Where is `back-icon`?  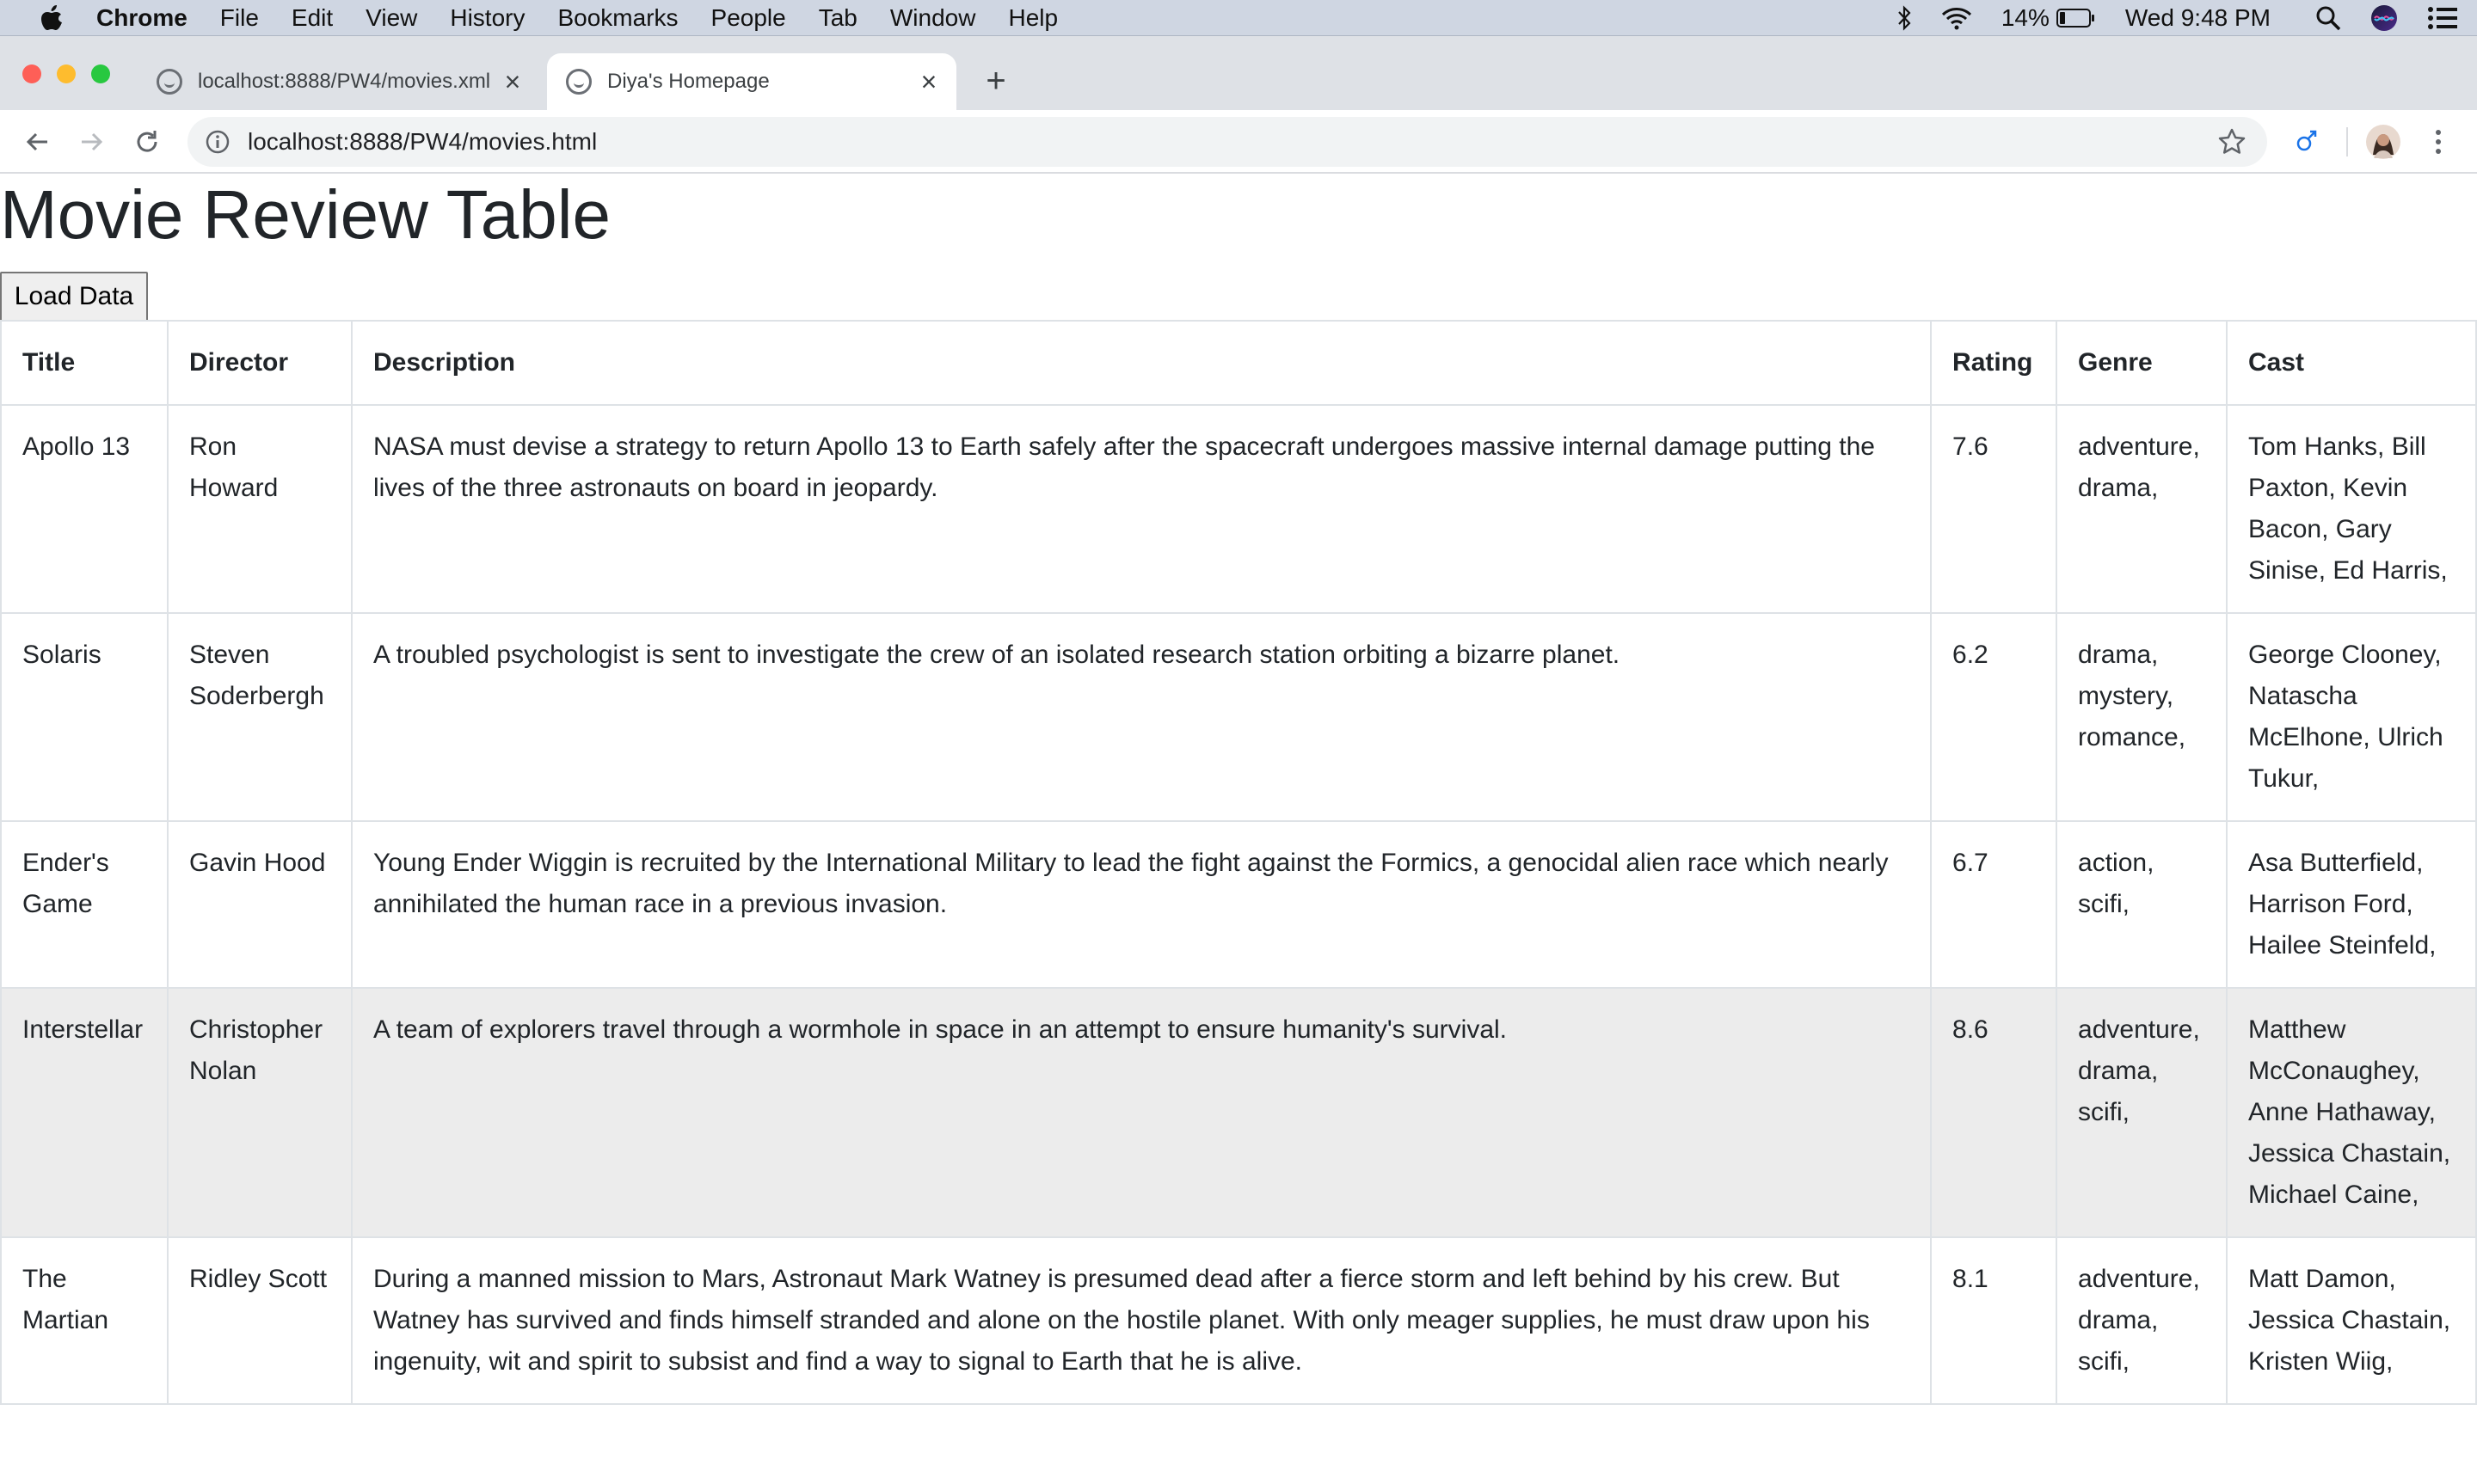
back-icon is located at coordinates (37, 142).